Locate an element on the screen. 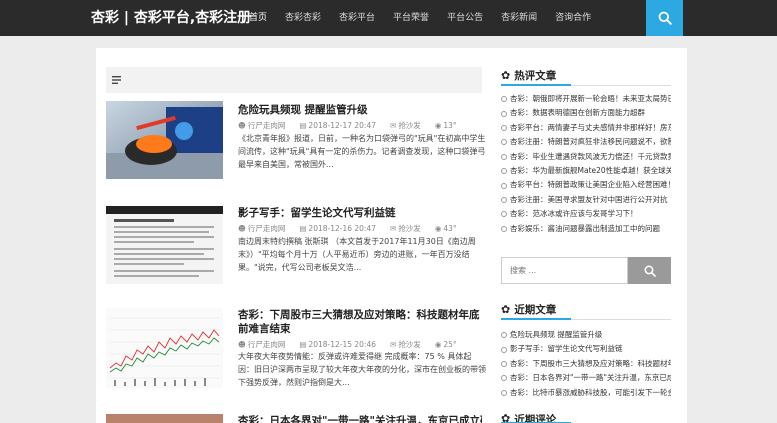 The image size is (777, 423). list-item: 杏彩：朝俄即将开展新一轮会晤！未来亚太局势已 is located at coordinates (586, 99).